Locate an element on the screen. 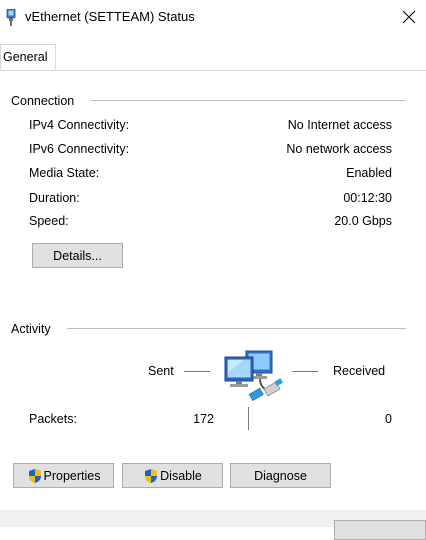 This screenshot has width=426, height=540. network-computers-icon is located at coordinates (253, 376).